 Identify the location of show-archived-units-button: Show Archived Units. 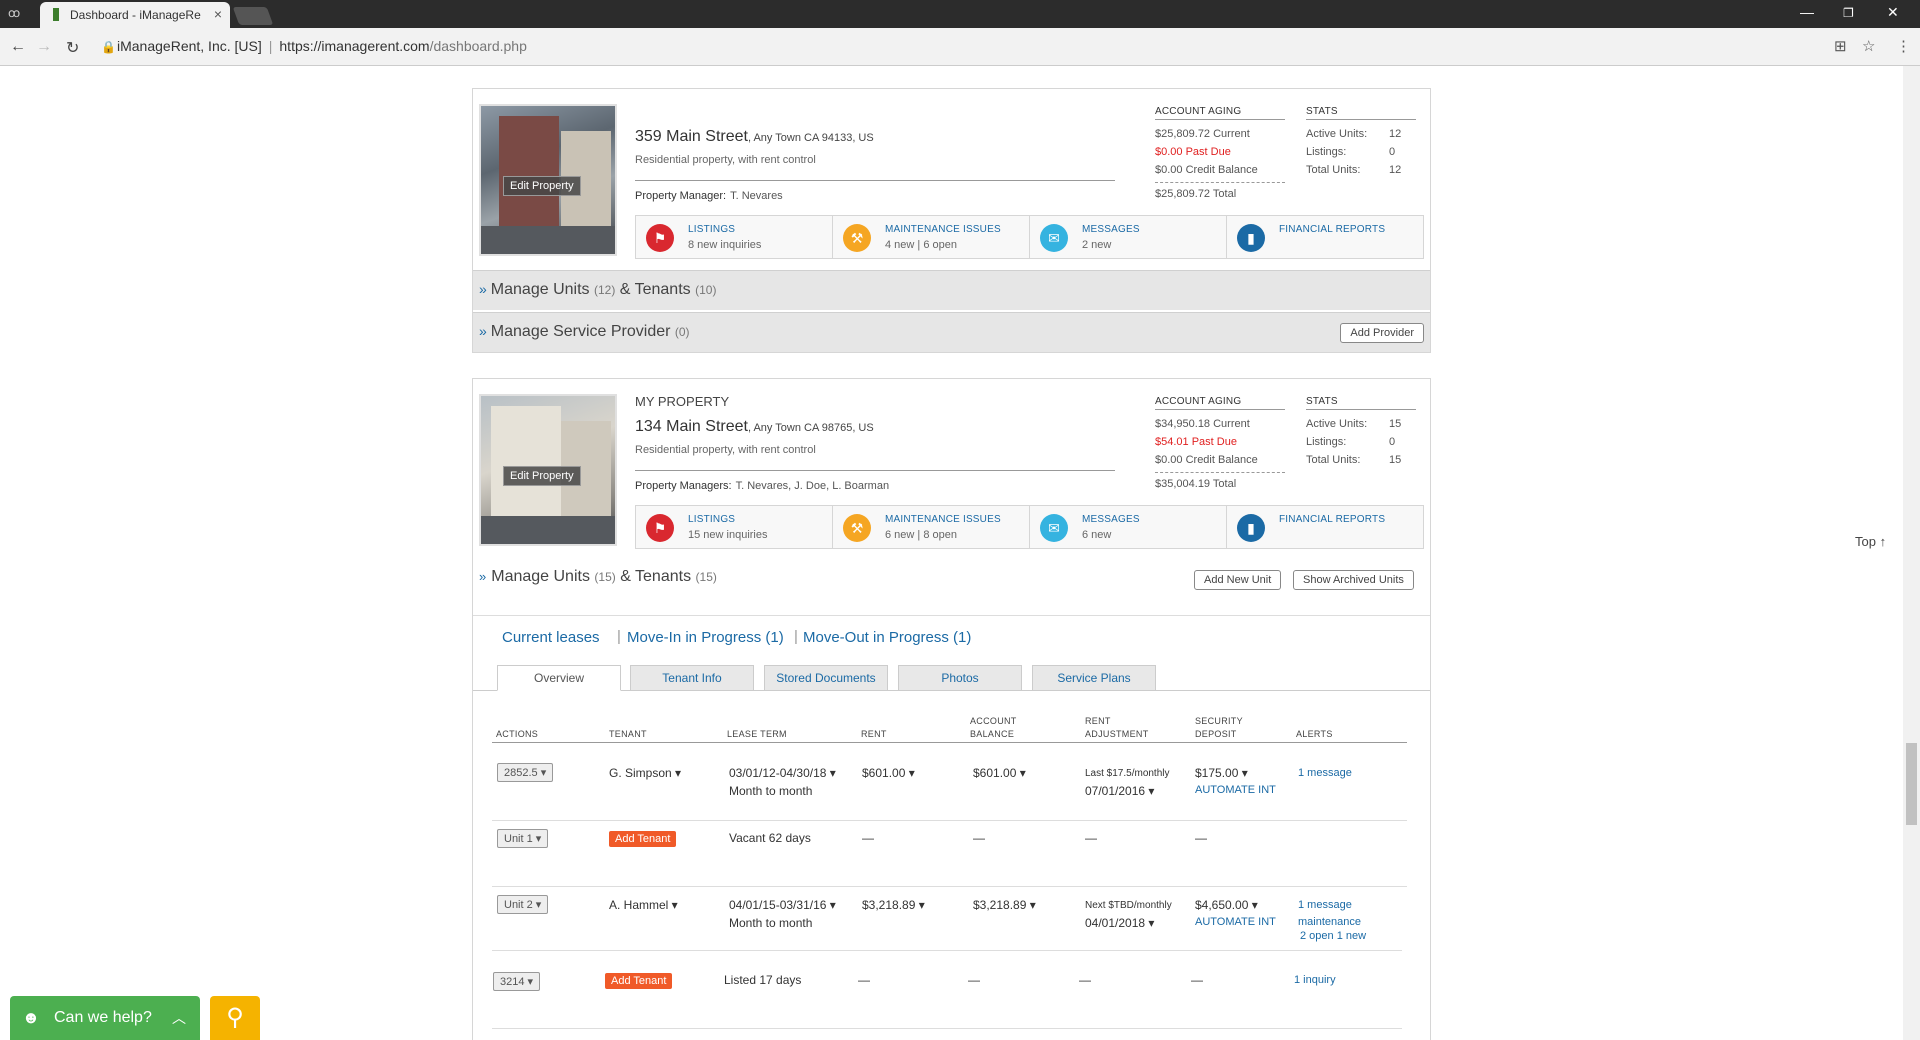
(1353, 580).